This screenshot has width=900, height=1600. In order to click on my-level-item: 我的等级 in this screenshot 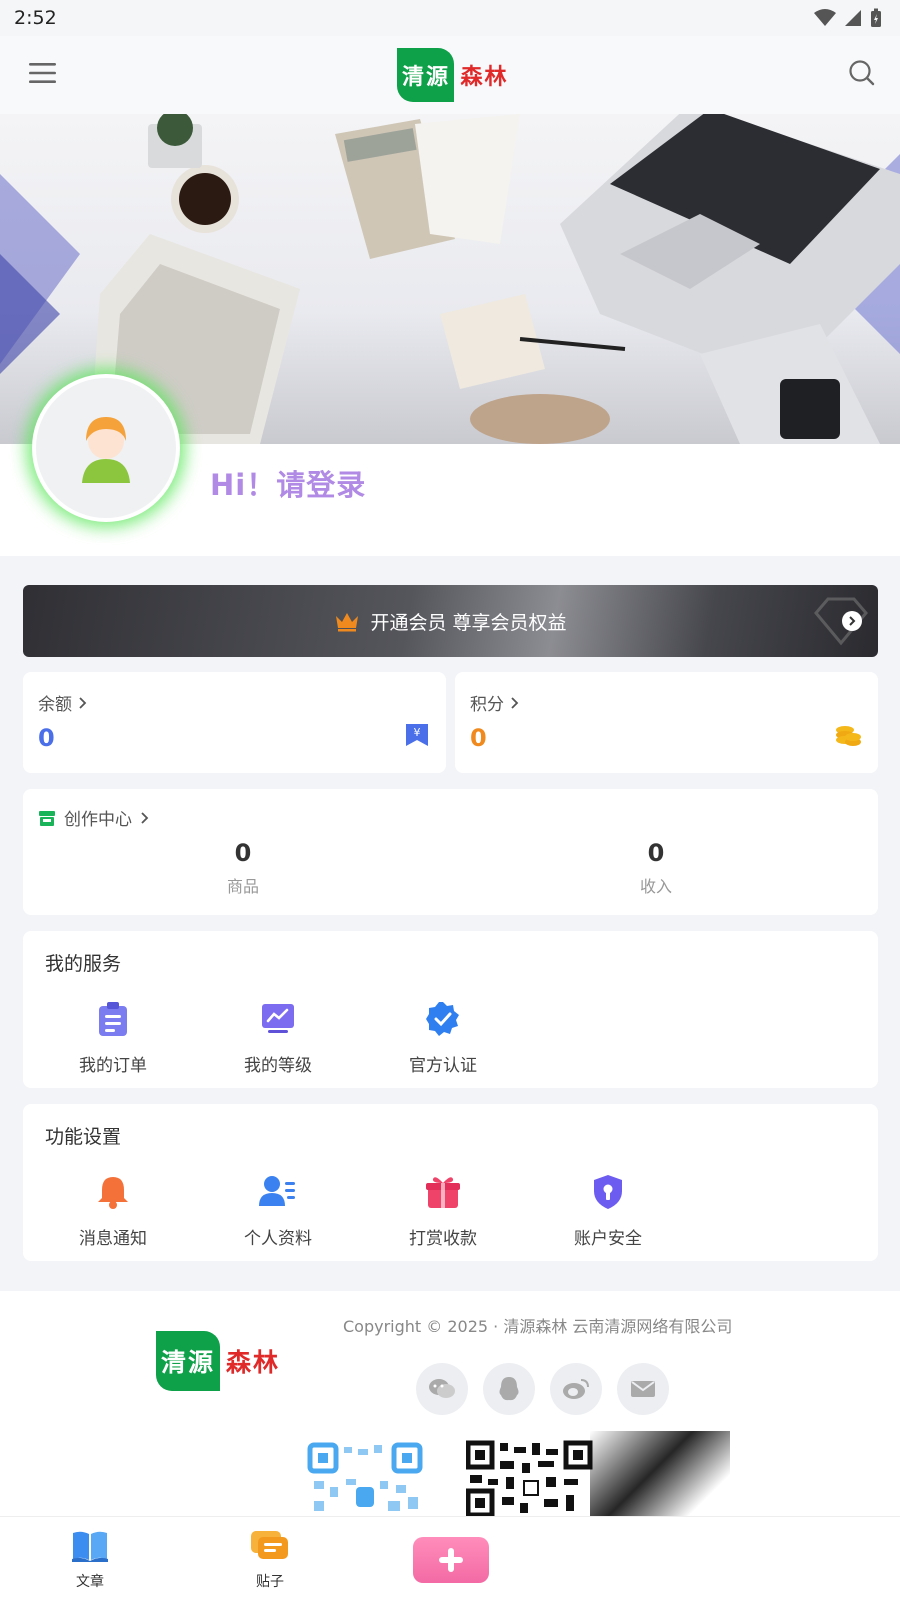, I will do `click(278, 1038)`.